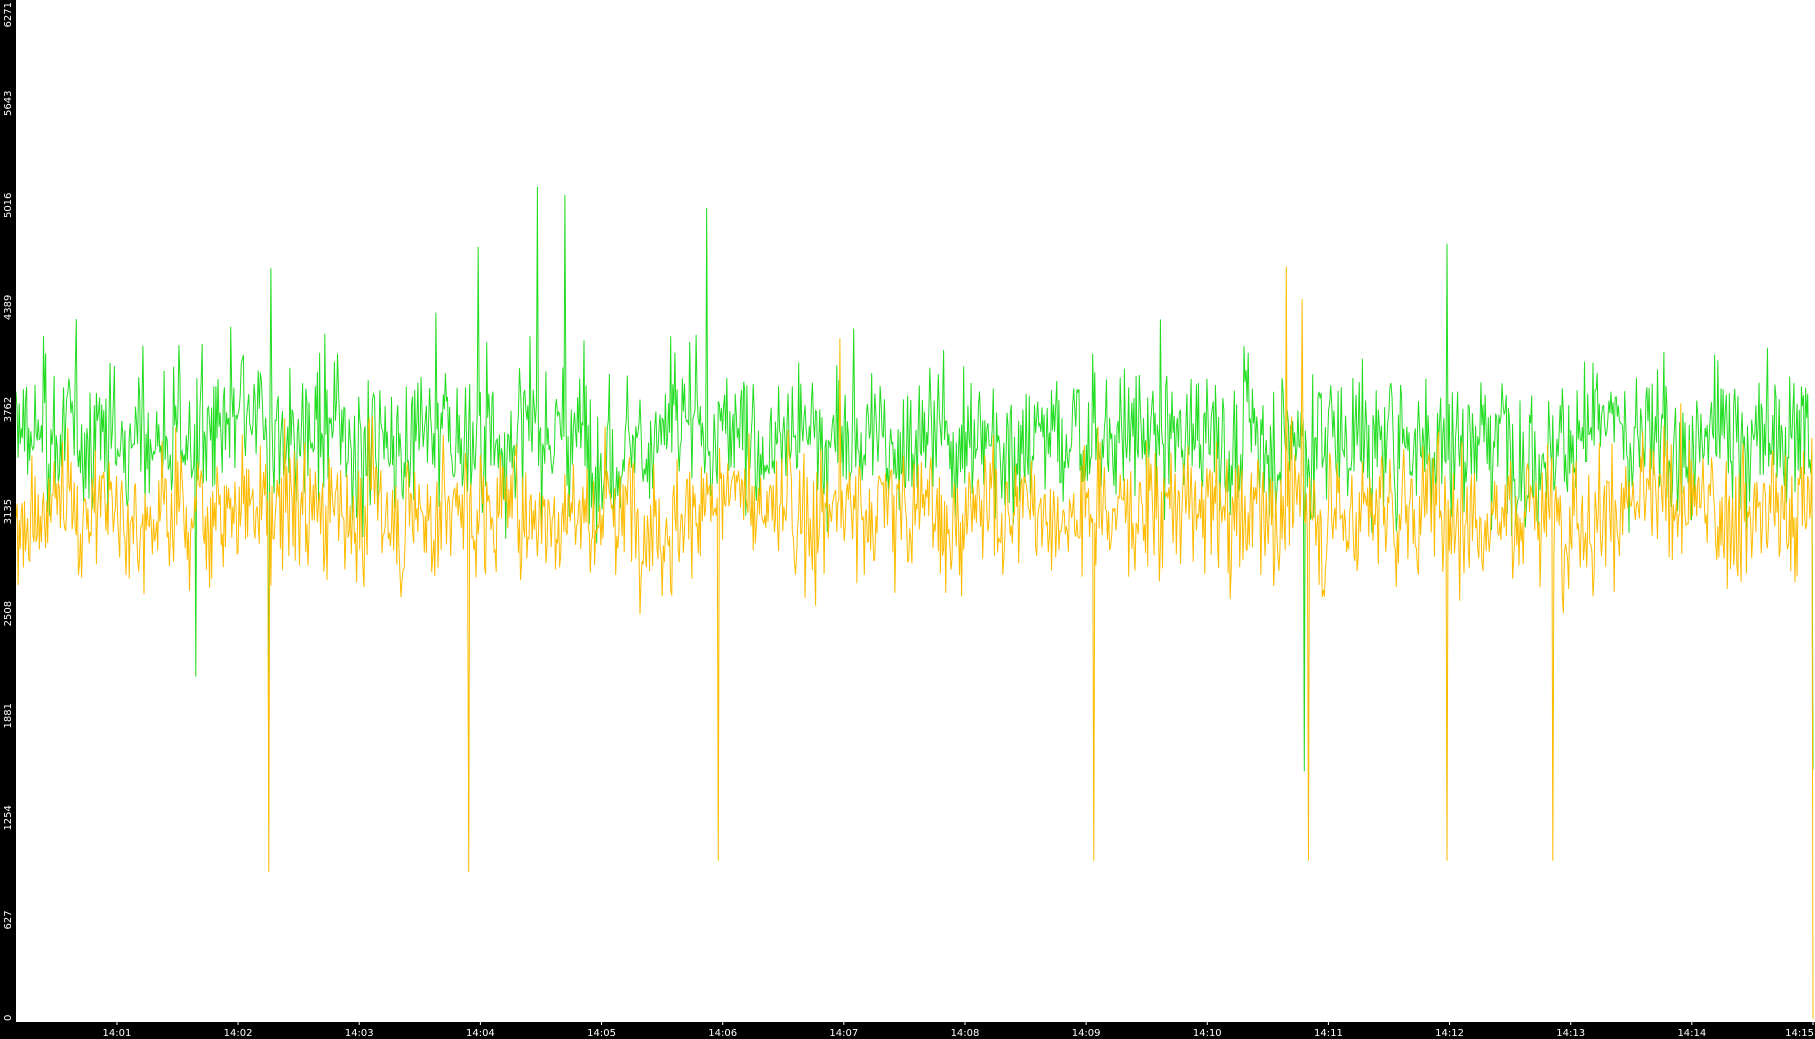 This screenshot has height=1039, width=1815. I want to click on y-tick-label: 0, so click(8, 1018).